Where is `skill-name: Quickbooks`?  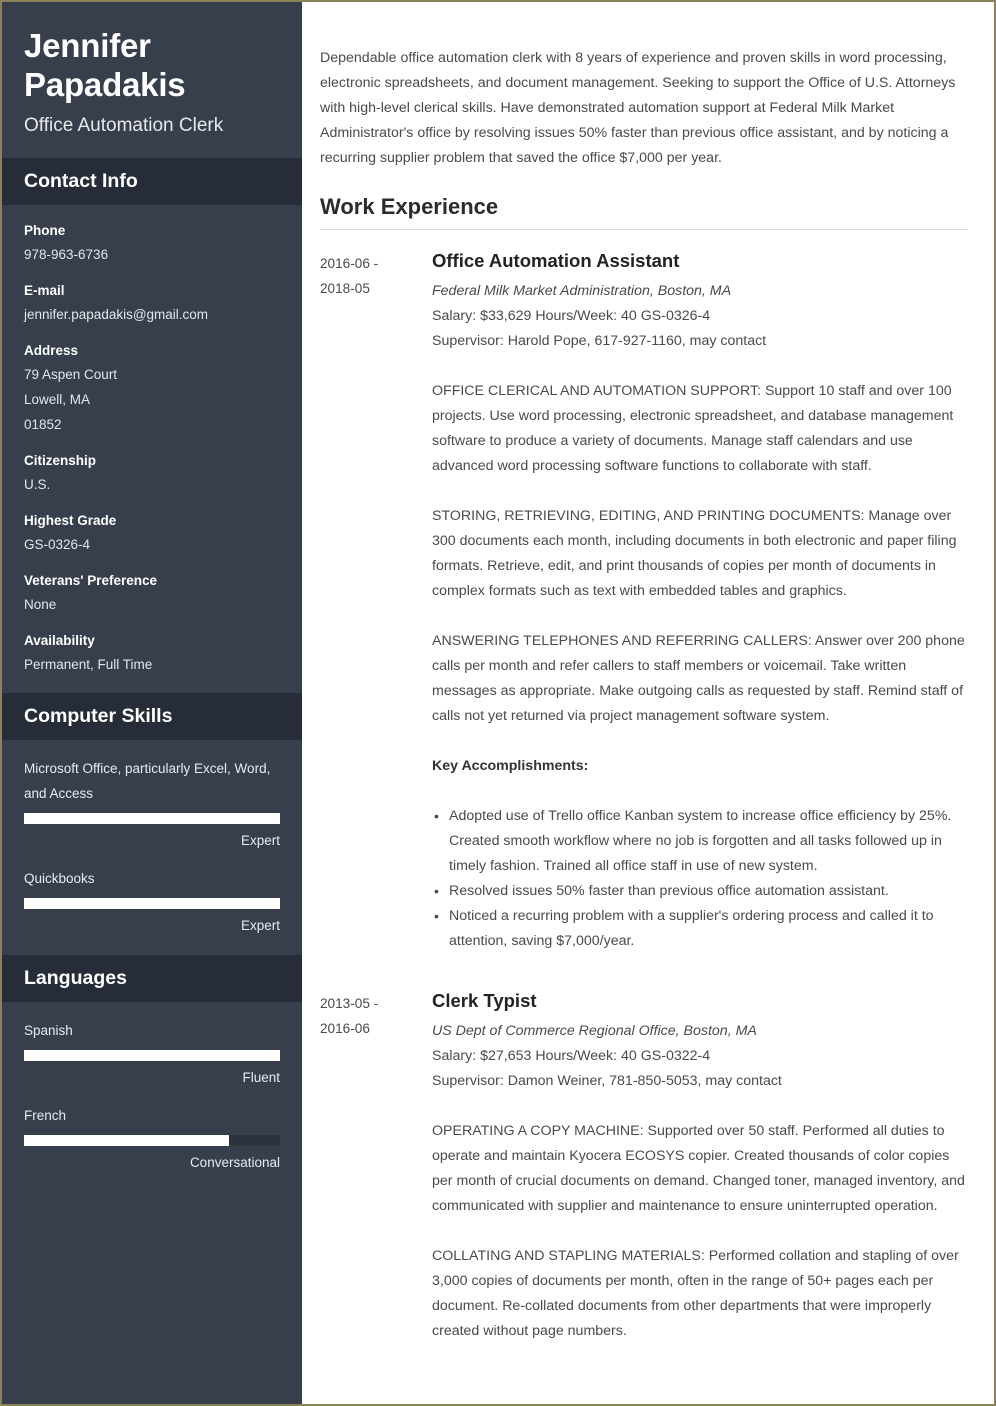
skill-name: Quickbooks is located at coordinates (59, 878).